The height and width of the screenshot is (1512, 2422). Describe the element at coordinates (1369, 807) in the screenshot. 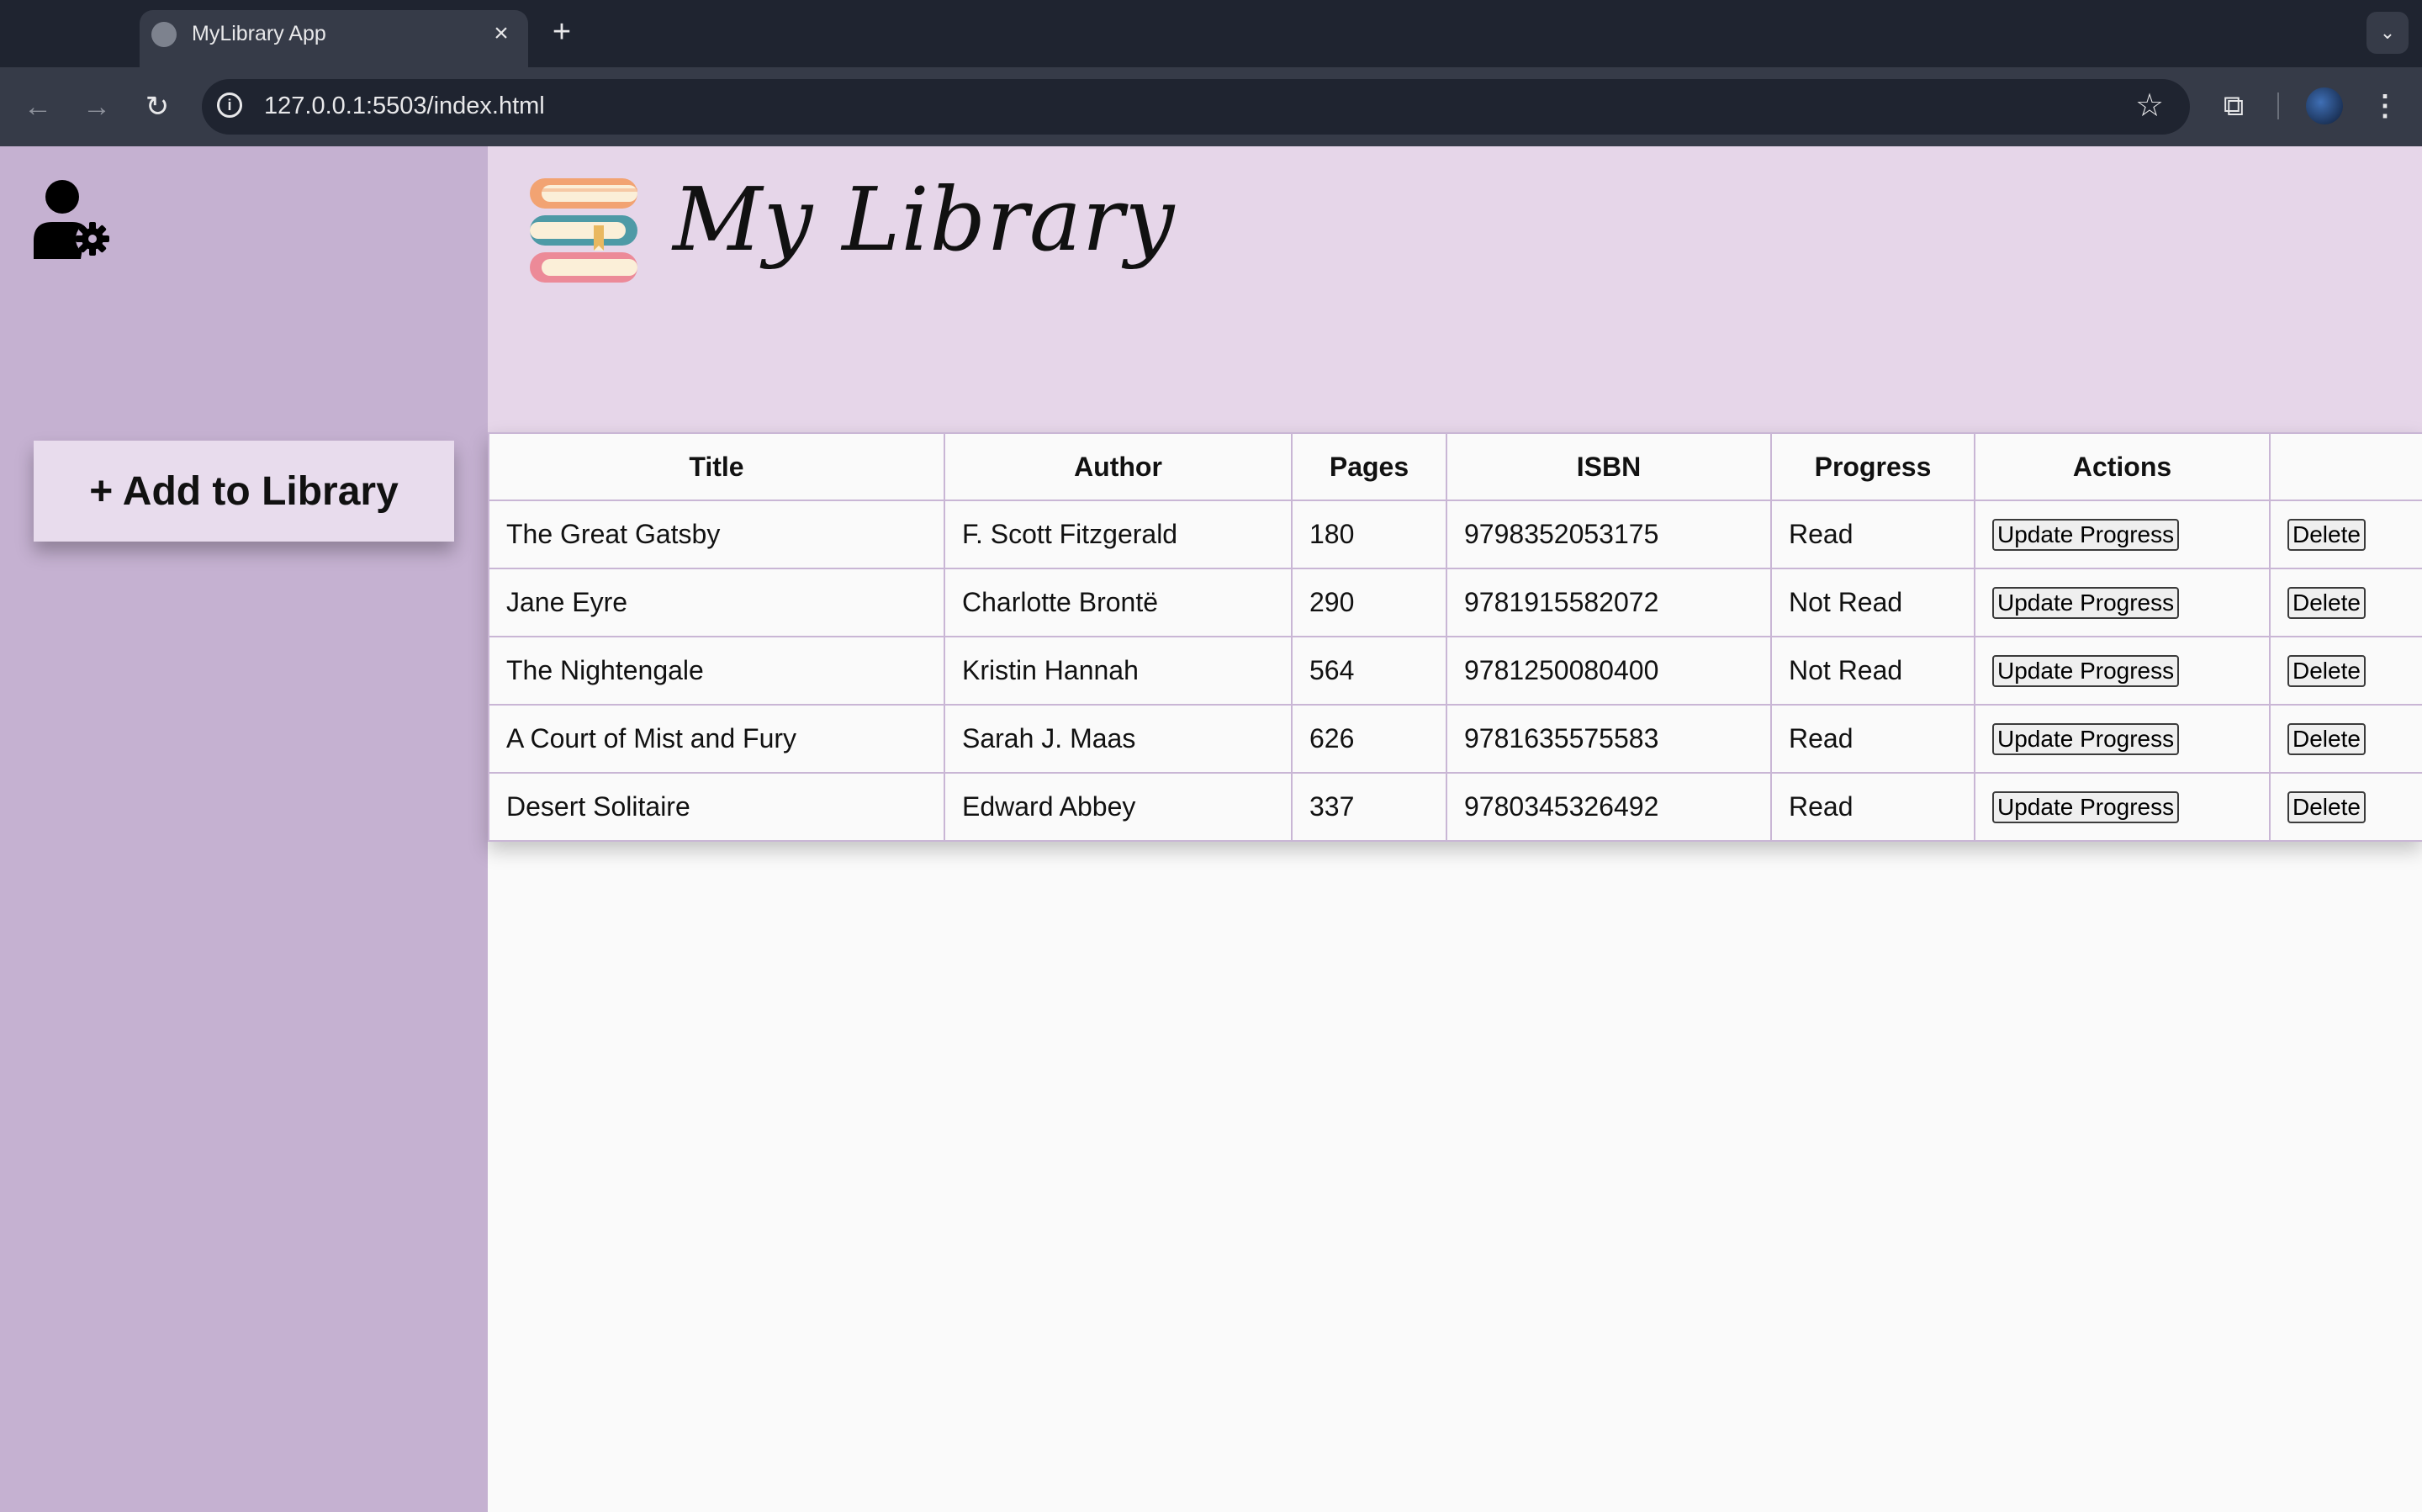

I see `book-pages: 337` at that location.